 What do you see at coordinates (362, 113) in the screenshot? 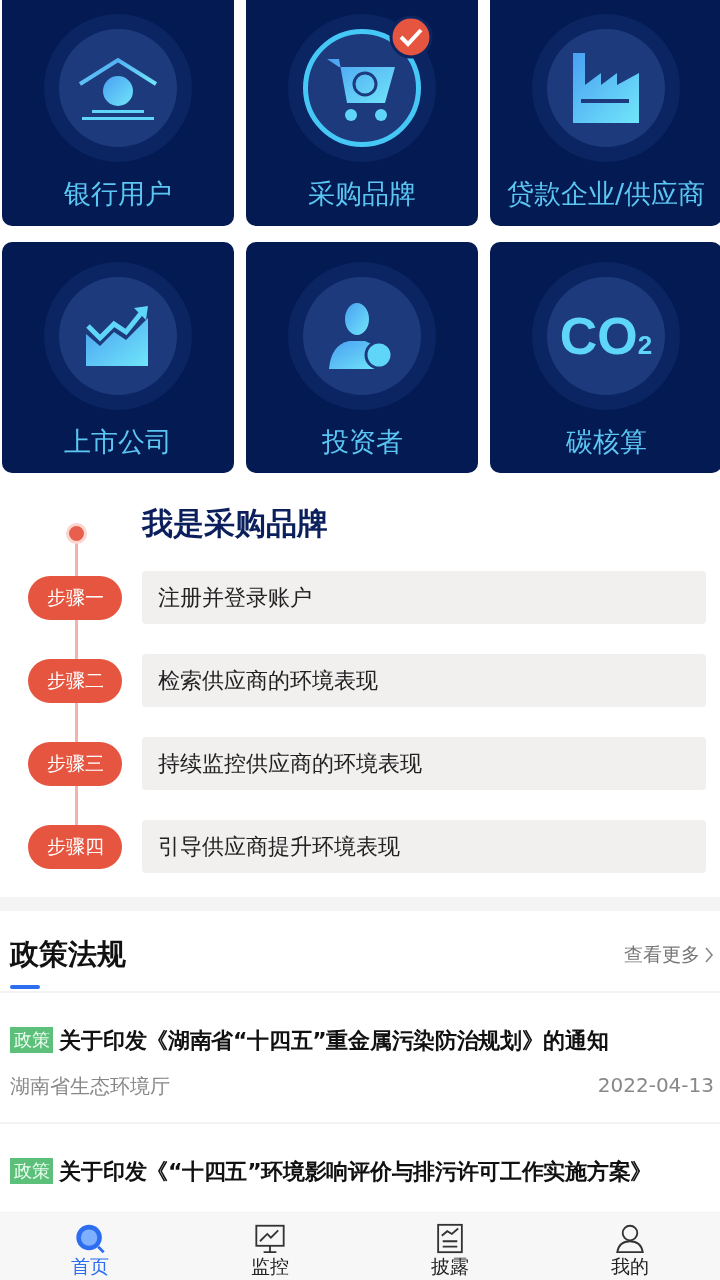
I see `role-card: 采购品牌` at bounding box center [362, 113].